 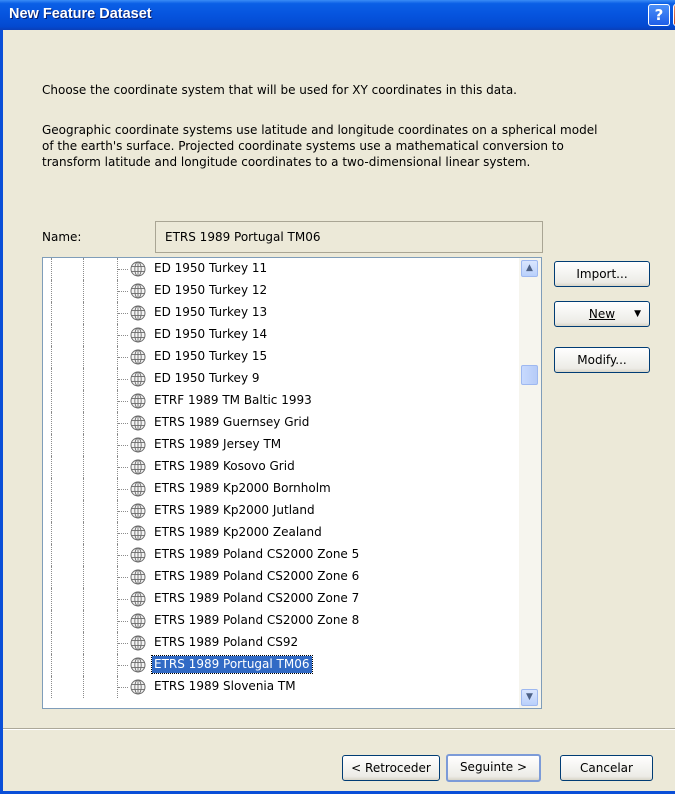 What do you see at coordinates (391, 768) in the screenshot?
I see `back-button: < Retroceder` at bounding box center [391, 768].